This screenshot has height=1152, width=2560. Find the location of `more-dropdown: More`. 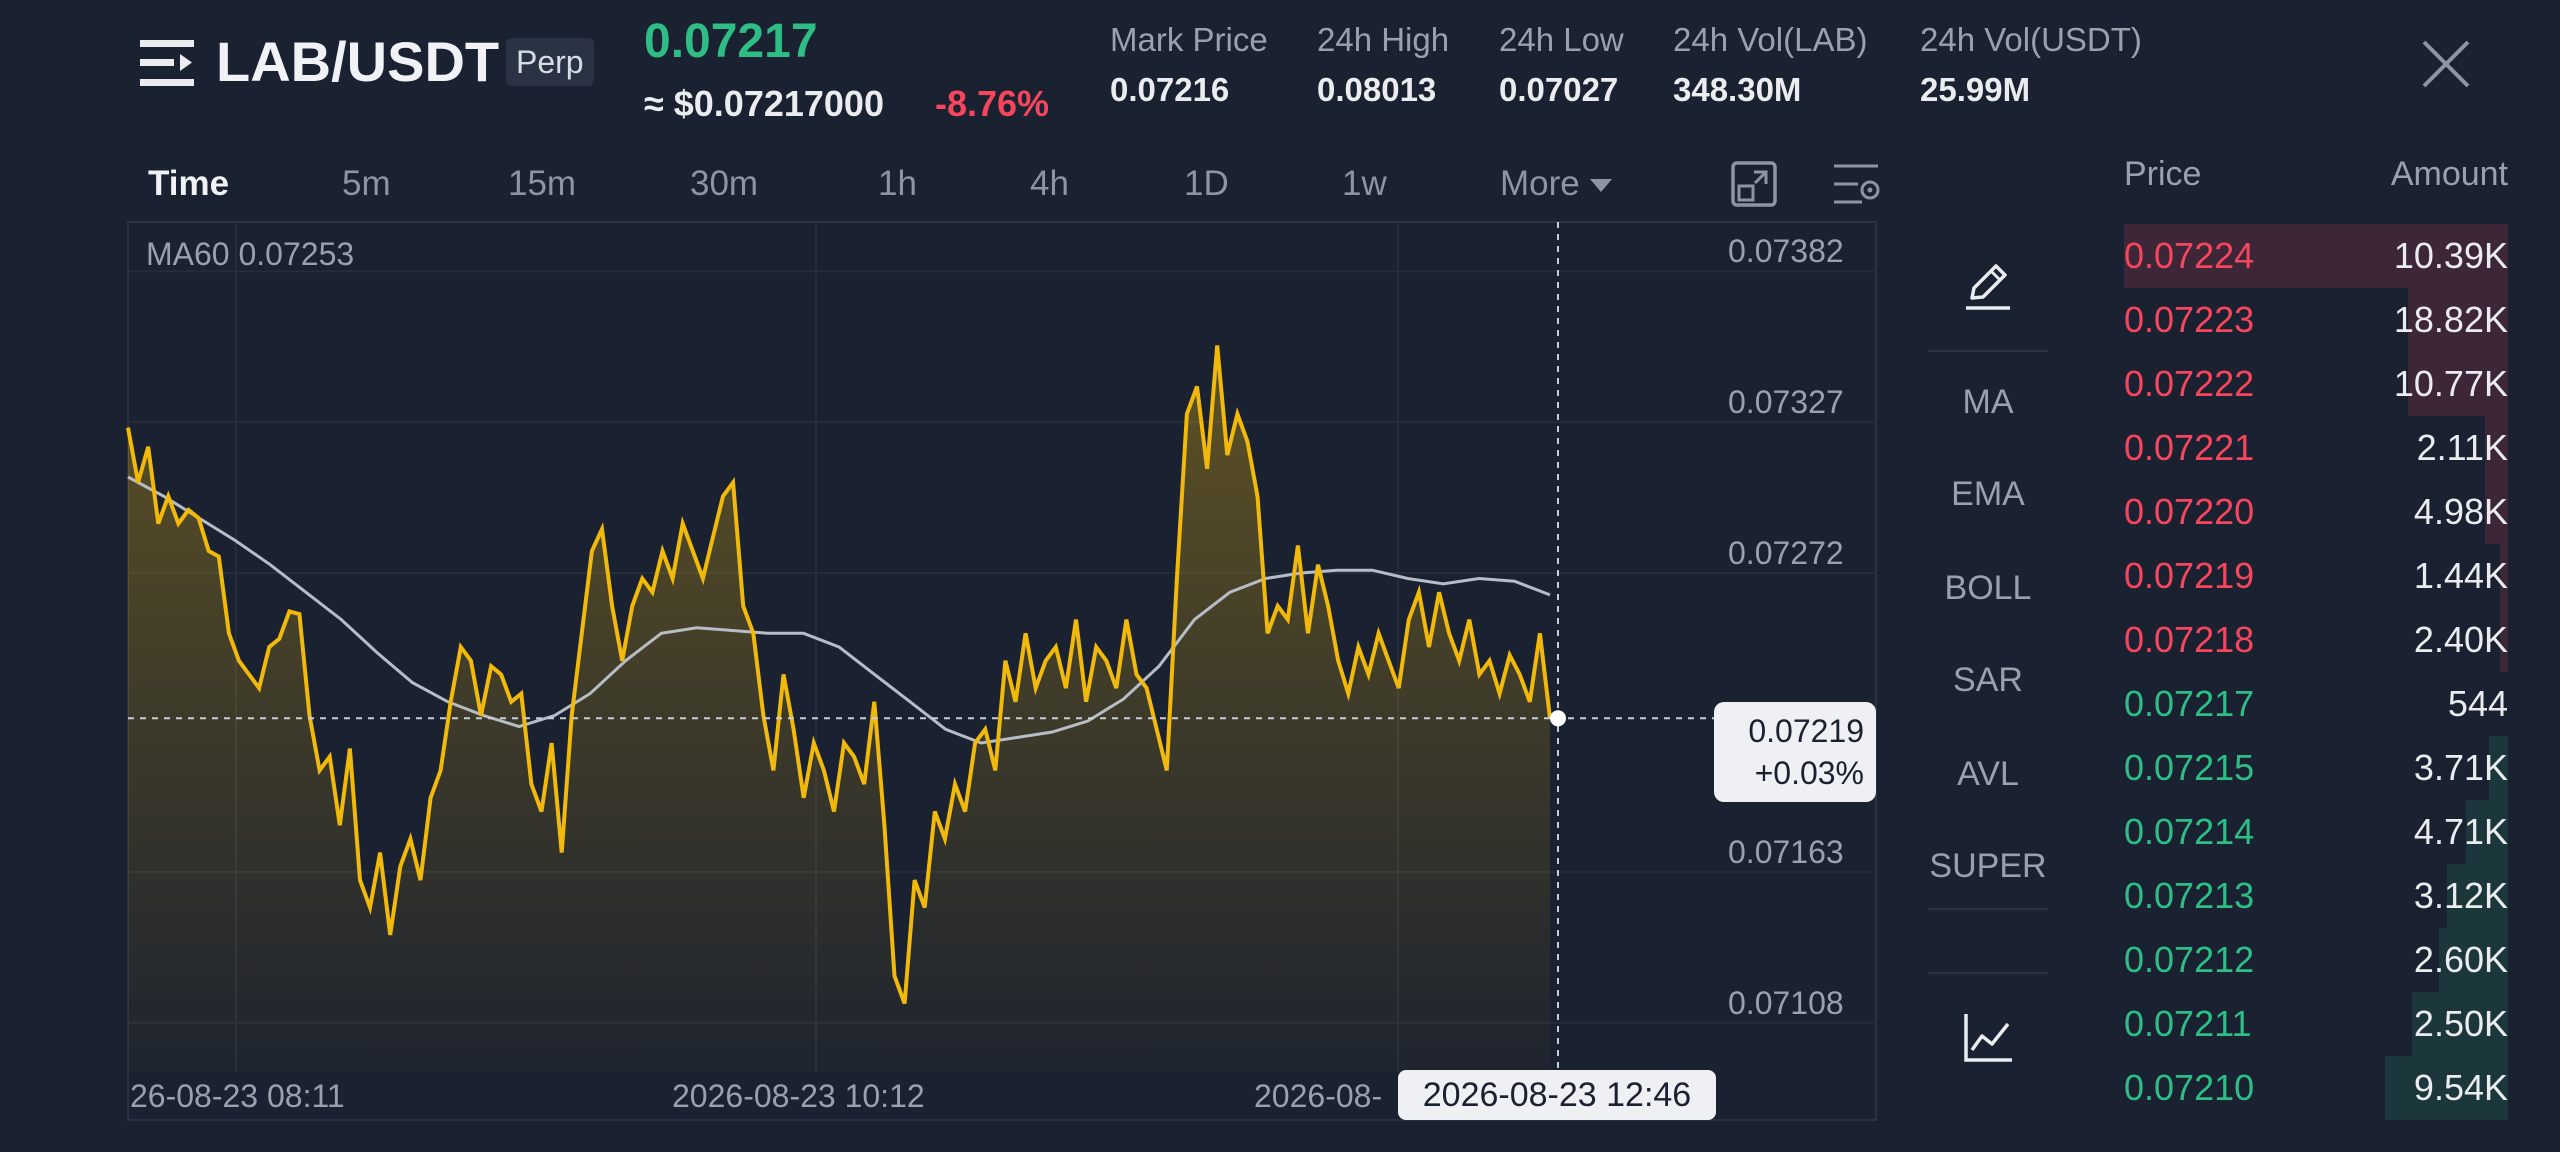

more-dropdown: More is located at coordinates (1556, 184).